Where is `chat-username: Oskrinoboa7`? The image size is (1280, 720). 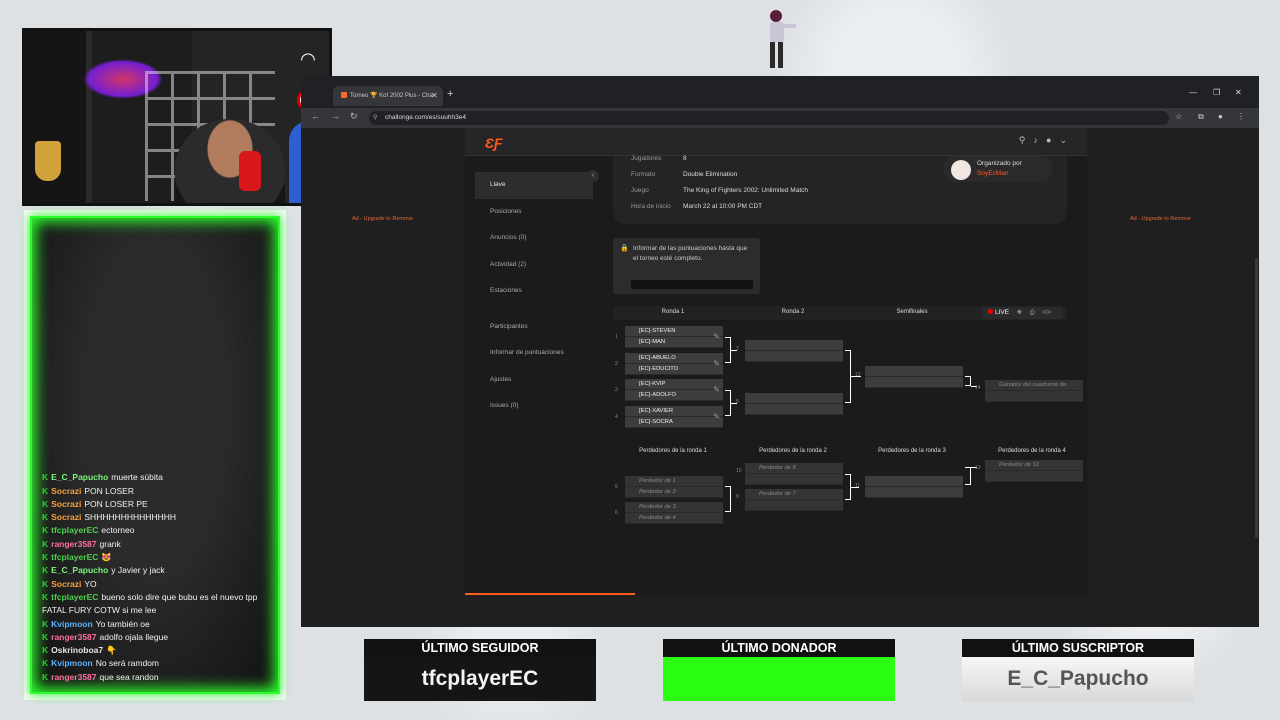 chat-username: Oskrinoboa7 is located at coordinates (77, 650).